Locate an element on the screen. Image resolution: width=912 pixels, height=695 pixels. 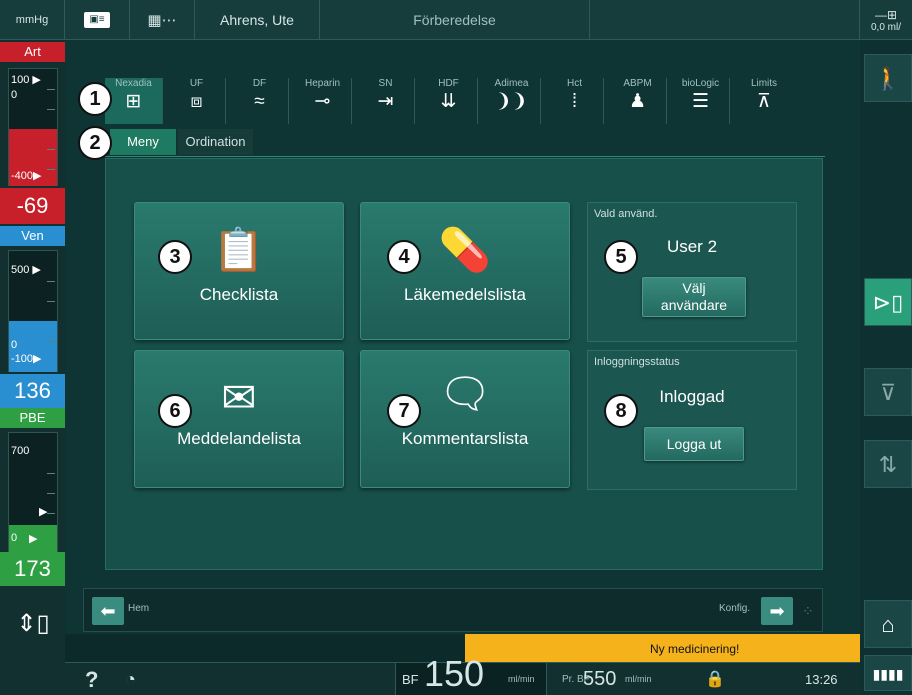
tab-hct: Hct ⁞ is located at coordinates (575, 101).